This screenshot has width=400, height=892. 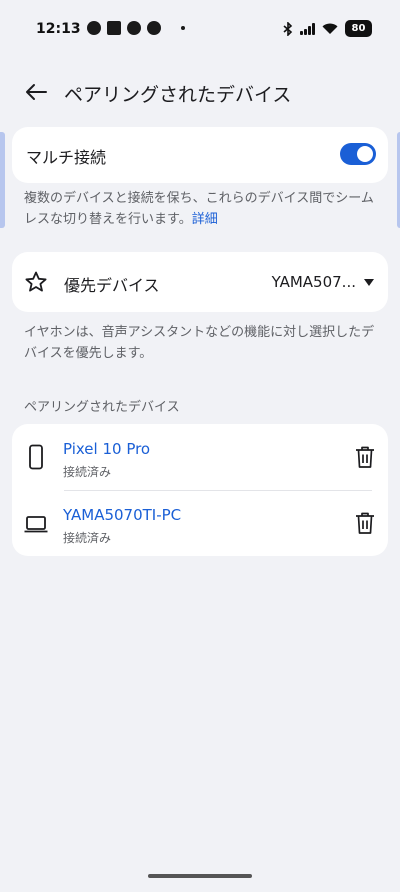 I want to click on device-item-pc: YAMA5070TI-PC 接続済み, so click(x=200, y=523).